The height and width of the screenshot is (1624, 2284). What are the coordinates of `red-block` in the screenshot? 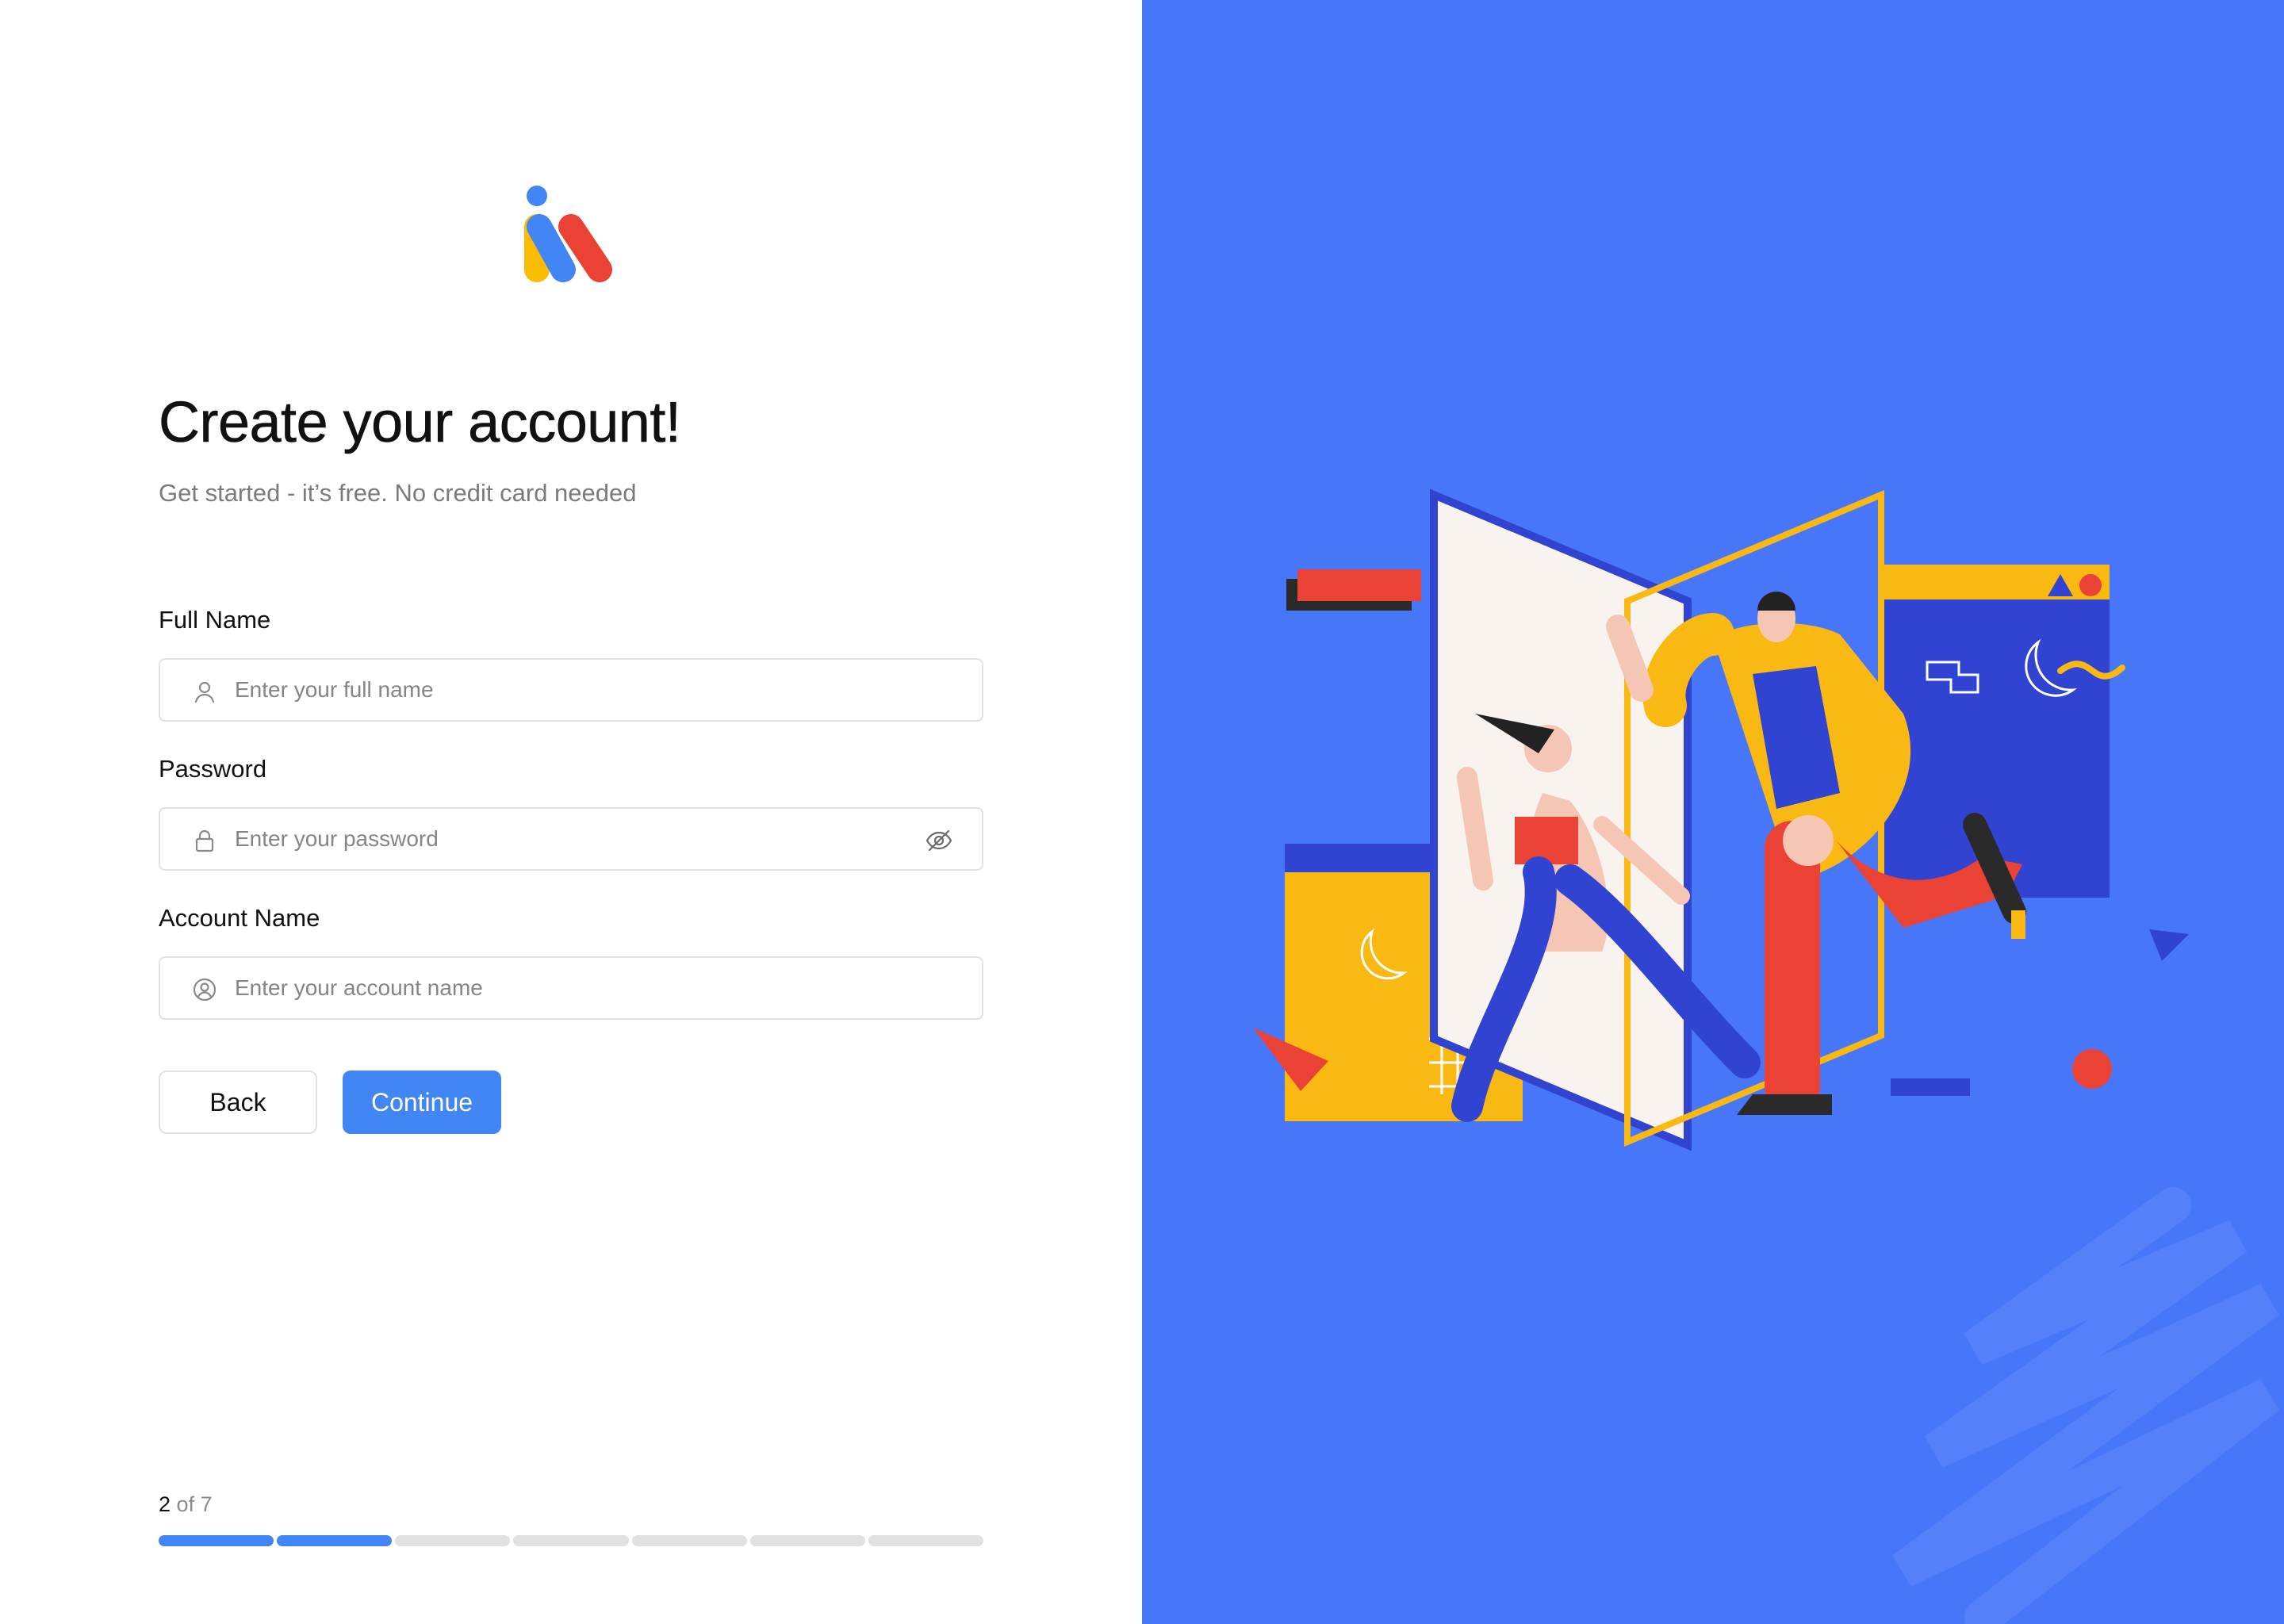 It's located at (1359, 585).